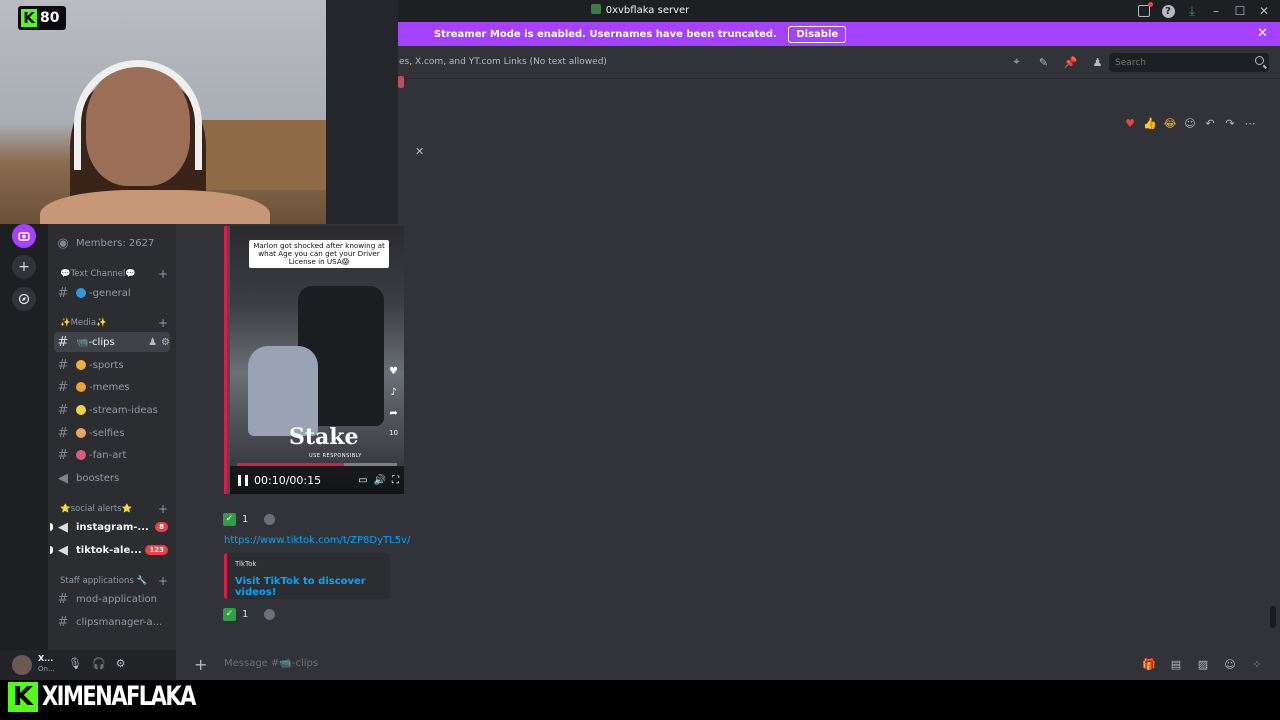 This screenshot has height=720, width=1280. I want to click on channel-clips: # 📹-clips ♟ ⚙, so click(112, 342).